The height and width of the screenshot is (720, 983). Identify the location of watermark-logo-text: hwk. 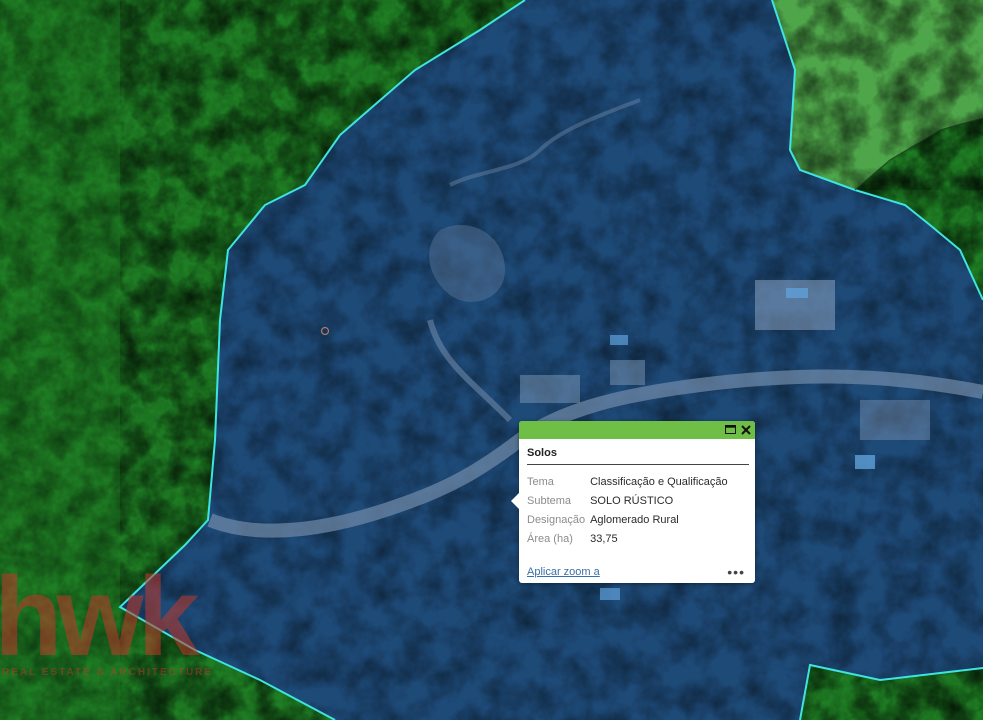
(100, 616).